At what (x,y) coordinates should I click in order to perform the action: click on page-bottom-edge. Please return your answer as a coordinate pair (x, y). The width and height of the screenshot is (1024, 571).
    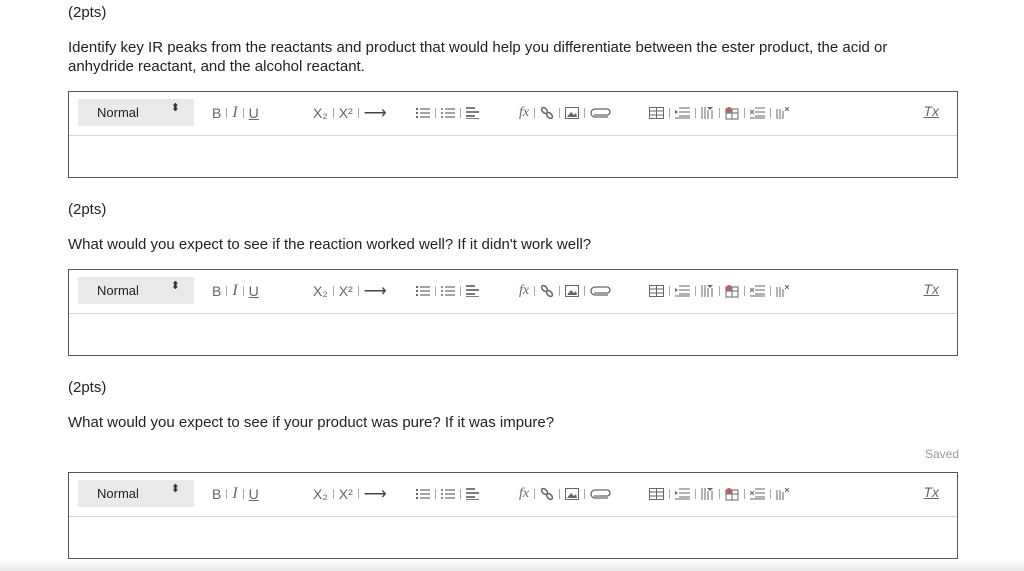
    Looking at the image, I should click on (512, 566).